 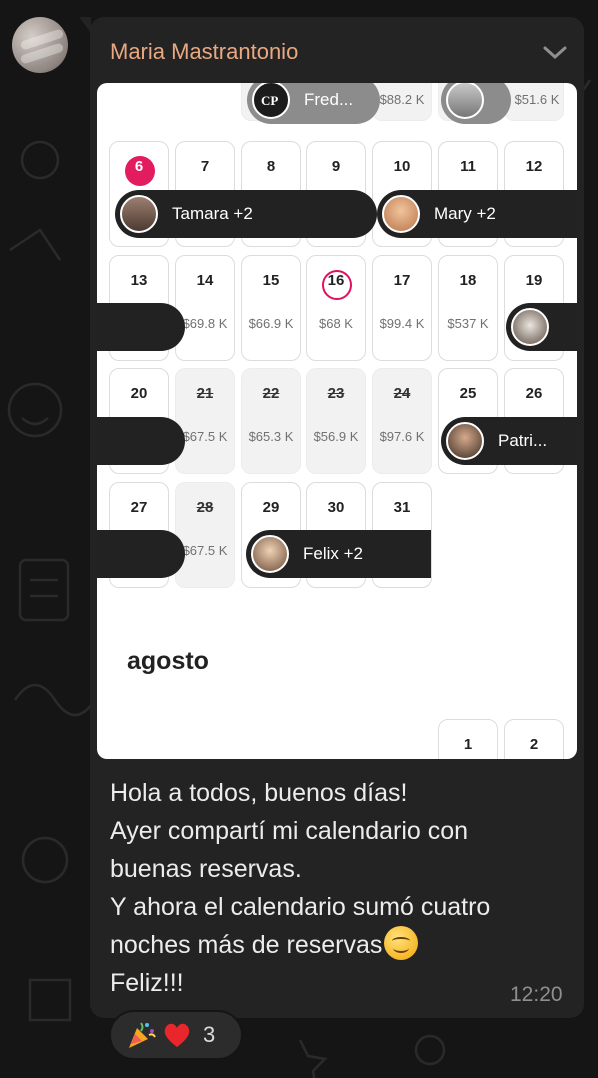 I want to click on day-number: 15, so click(x=271, y=280).